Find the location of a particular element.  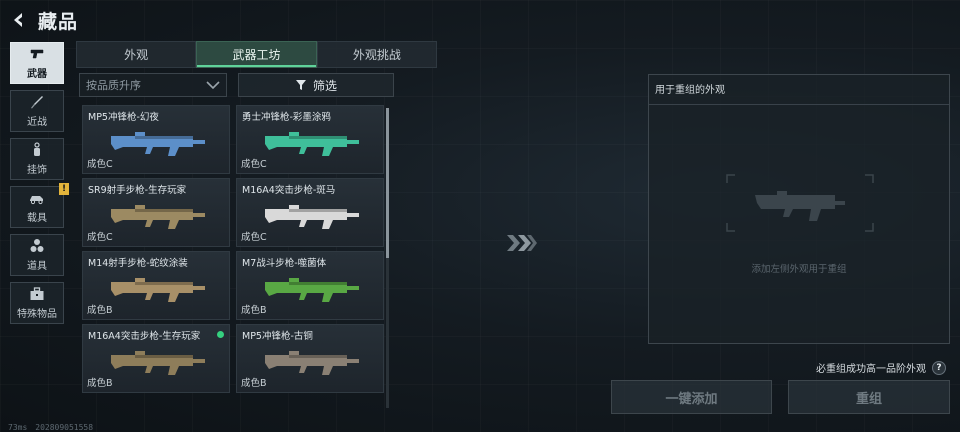

back-button is located at coordinates (19, 20).